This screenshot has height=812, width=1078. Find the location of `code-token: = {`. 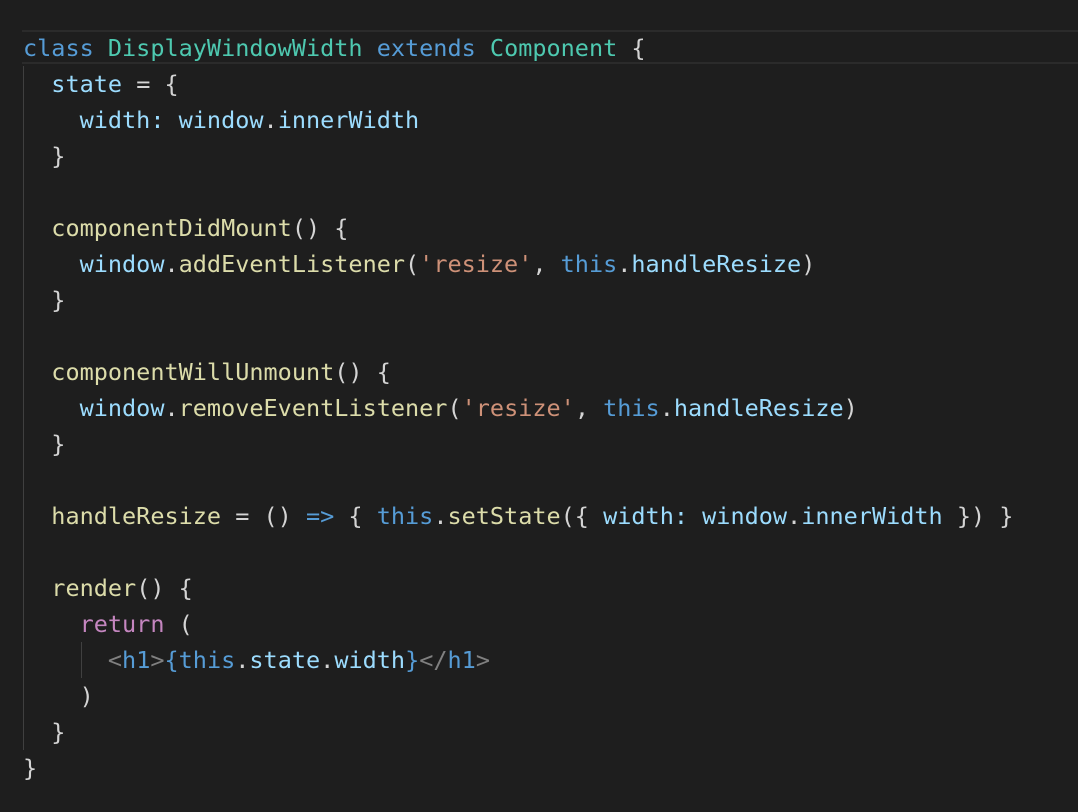

code-token: = { is located at coordinates (150, 84).